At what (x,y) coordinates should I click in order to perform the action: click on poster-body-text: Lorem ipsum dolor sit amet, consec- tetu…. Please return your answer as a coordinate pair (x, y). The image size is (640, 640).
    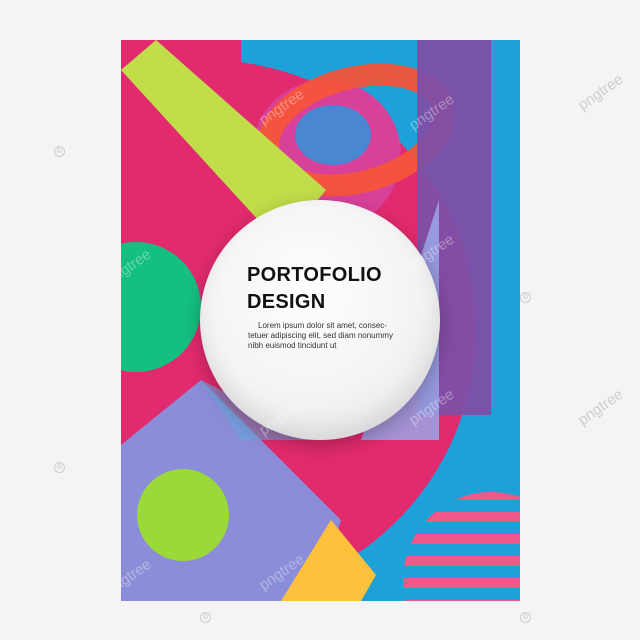
    Looking at the image, I should click on (328, 336).